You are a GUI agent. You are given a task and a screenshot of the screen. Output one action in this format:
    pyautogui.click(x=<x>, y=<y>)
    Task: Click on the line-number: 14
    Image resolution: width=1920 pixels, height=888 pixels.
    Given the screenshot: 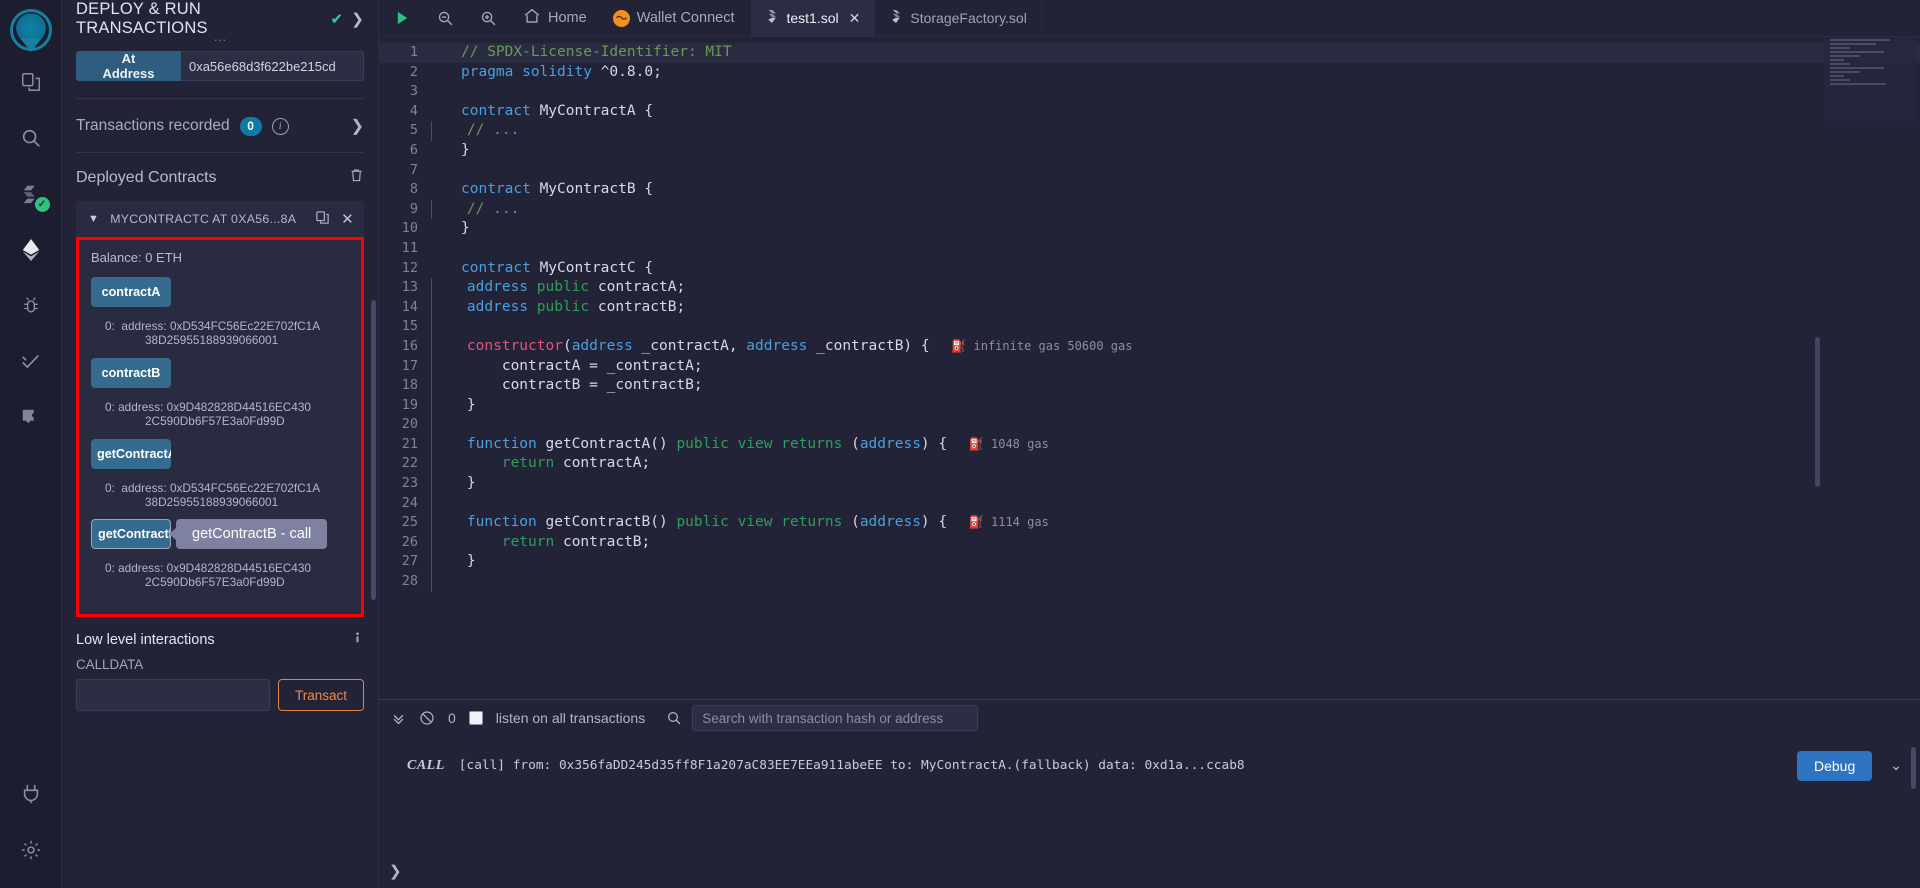 What is the action you would take?
    pyautogui.click(x=409, y=306)
    